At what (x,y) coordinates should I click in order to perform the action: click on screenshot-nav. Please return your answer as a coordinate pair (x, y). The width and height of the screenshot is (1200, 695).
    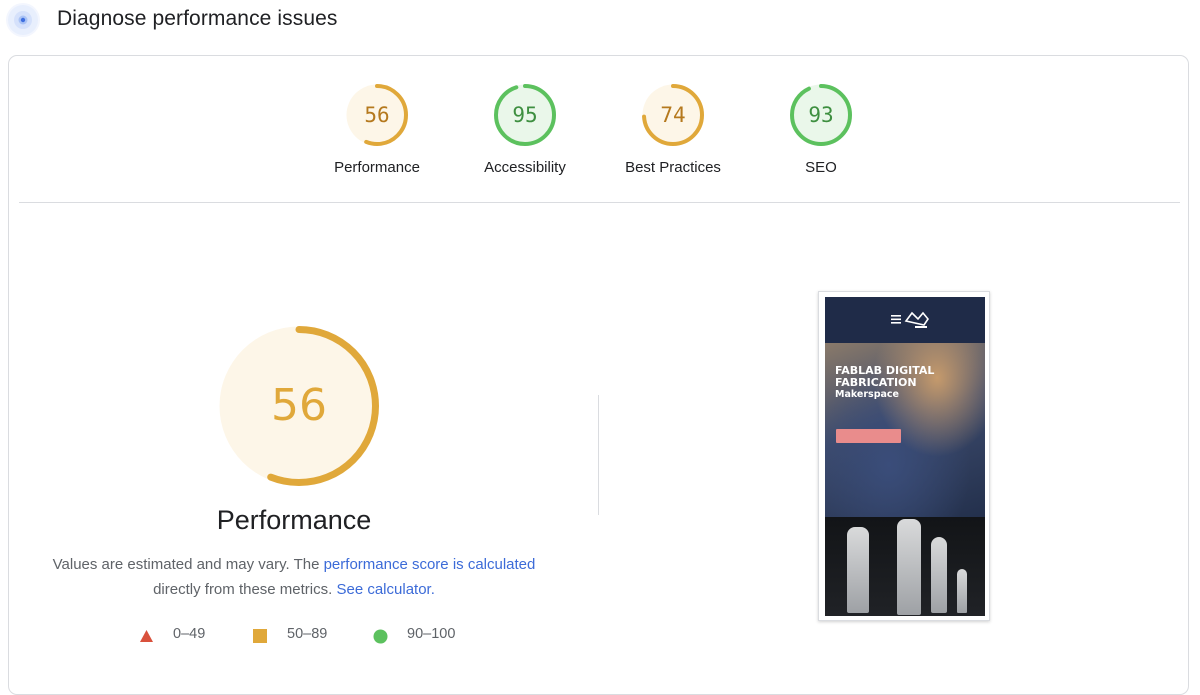
    Looking at the image, I should click on (905, 320).